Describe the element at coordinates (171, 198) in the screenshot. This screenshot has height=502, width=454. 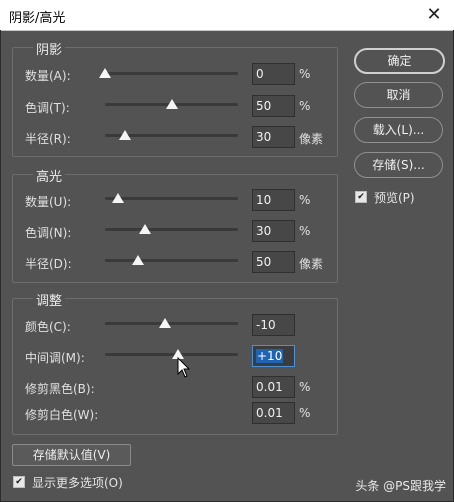
I see `highlight-amount-slider` at that location.